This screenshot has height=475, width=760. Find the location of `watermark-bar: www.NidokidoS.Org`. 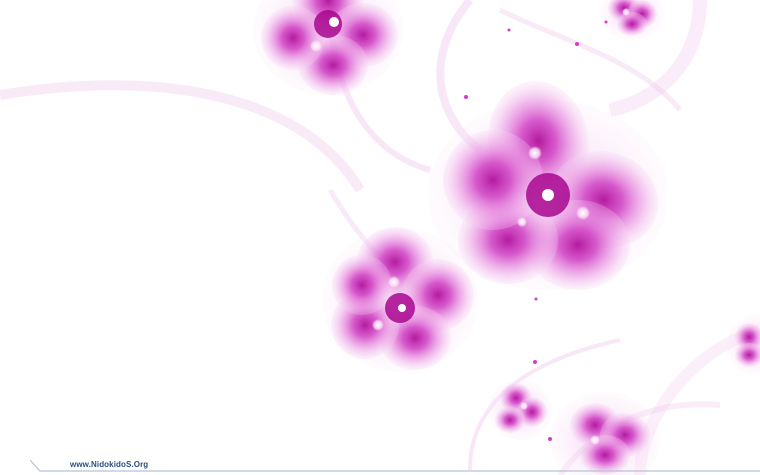

watermark-bar: www.NidokidoS.Org is located at coordinates (395, 466).